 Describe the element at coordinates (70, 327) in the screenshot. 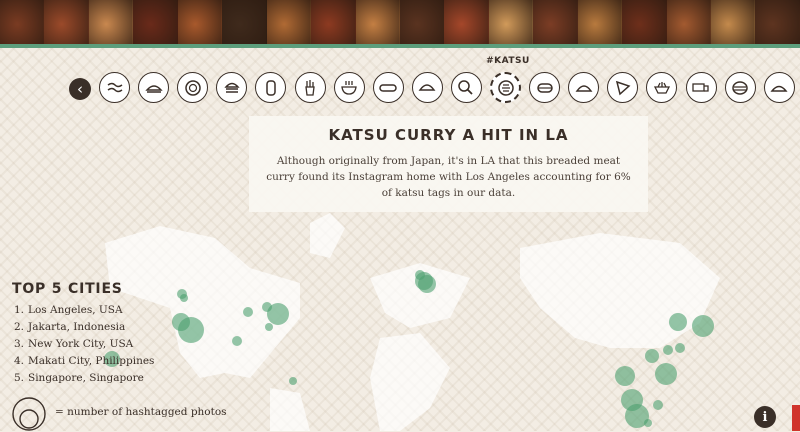

I see `list-item: 2. Jakarta, Indonesia` at that location.